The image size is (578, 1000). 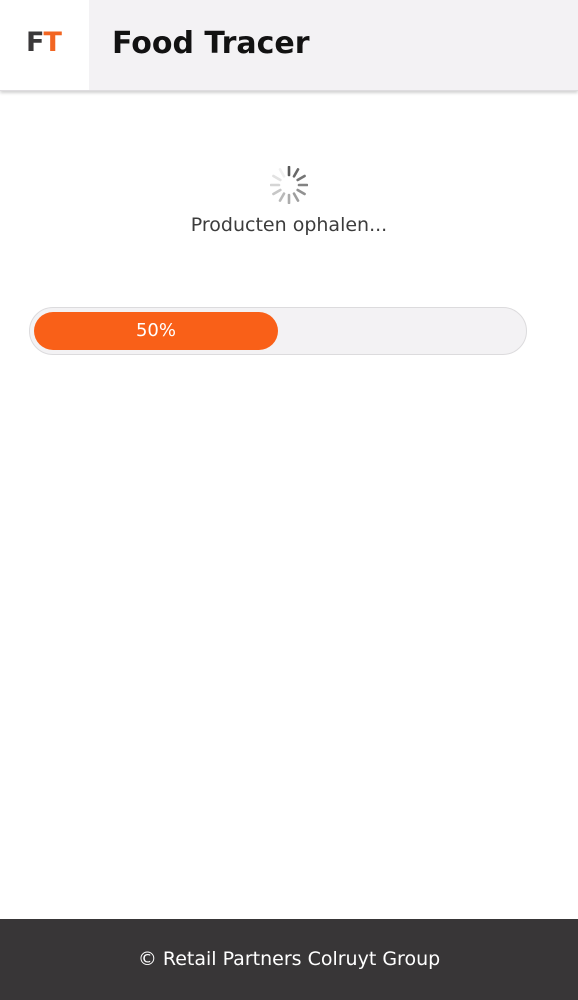 I want to click on loading-spinner-icon, so click(x=289, y=185).